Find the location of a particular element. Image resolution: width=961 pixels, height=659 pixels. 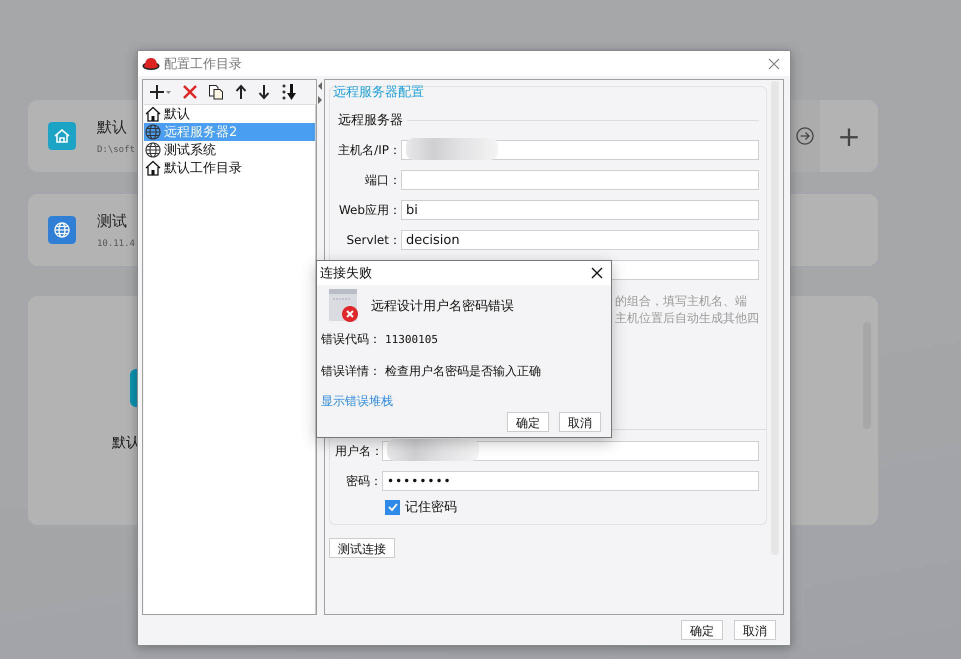

workspace-path: D:\soft is located at coordinates (116, 149).